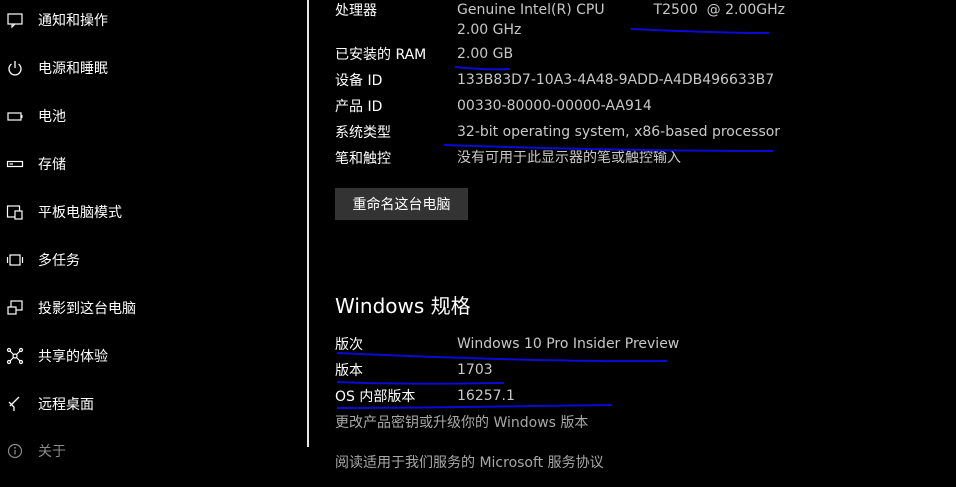 The height and width of the screenshot is (487, 956). I want to click on sidebar-item-label: 关于, so click(52, 452).